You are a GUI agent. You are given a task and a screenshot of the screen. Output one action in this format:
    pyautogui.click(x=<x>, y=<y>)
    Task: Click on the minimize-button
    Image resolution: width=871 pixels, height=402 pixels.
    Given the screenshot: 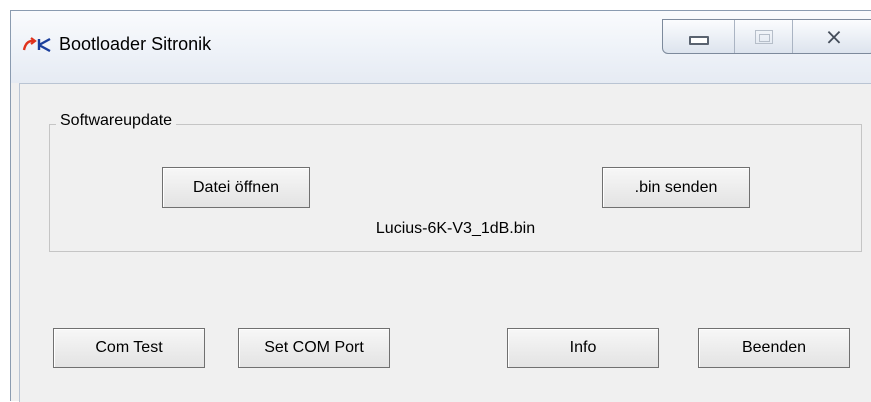 What is the action you would take?
    pyautogui.click(x=699, y=36)
    